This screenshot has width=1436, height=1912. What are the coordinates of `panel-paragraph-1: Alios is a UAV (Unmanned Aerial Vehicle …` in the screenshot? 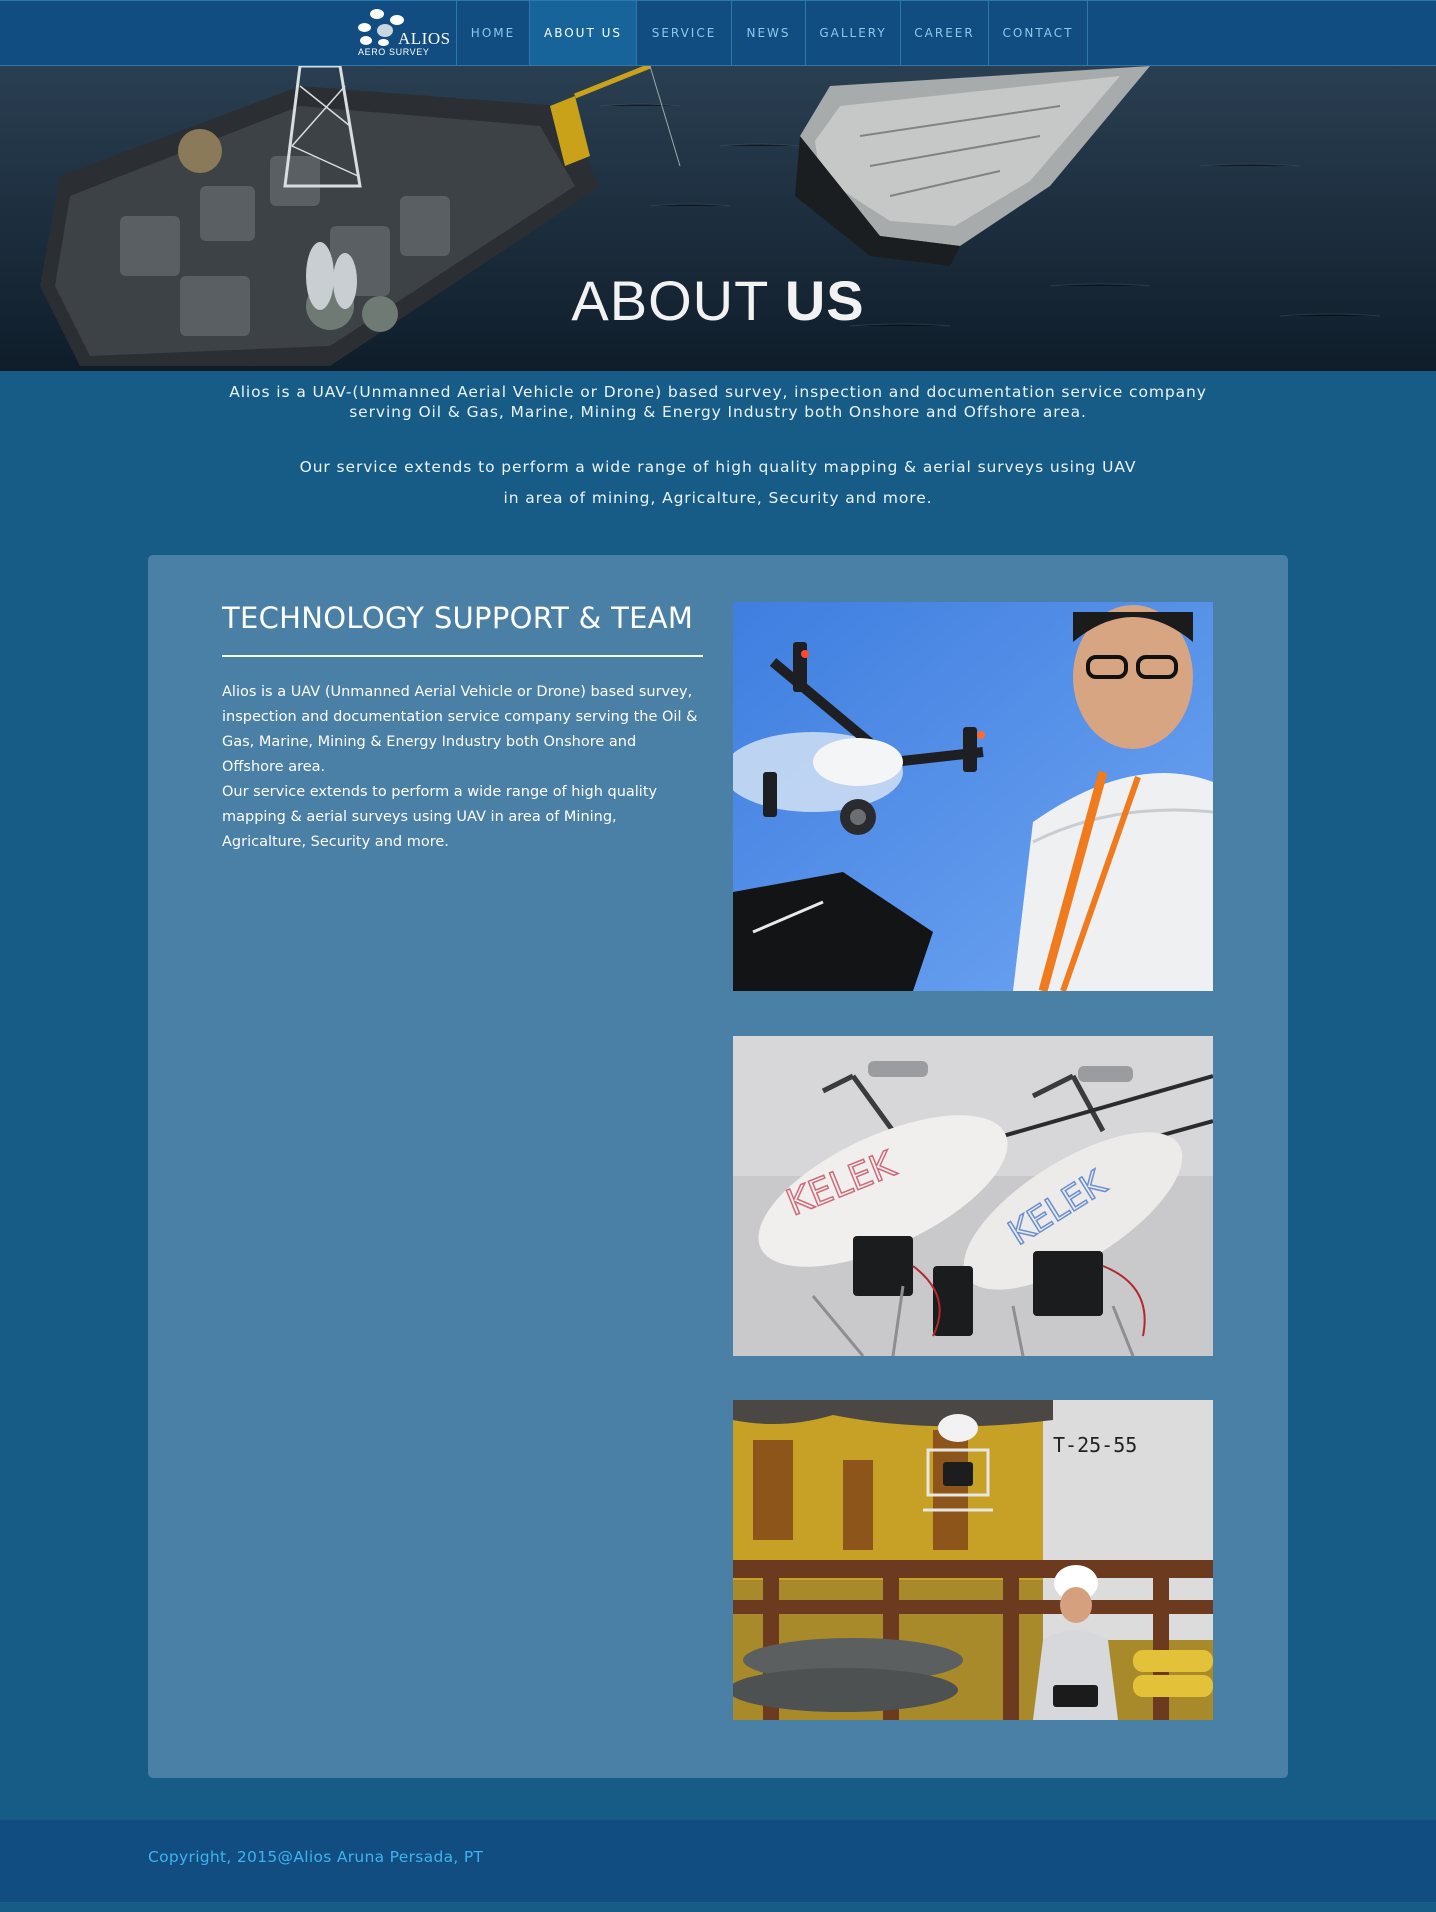 It's located at (460, 729).